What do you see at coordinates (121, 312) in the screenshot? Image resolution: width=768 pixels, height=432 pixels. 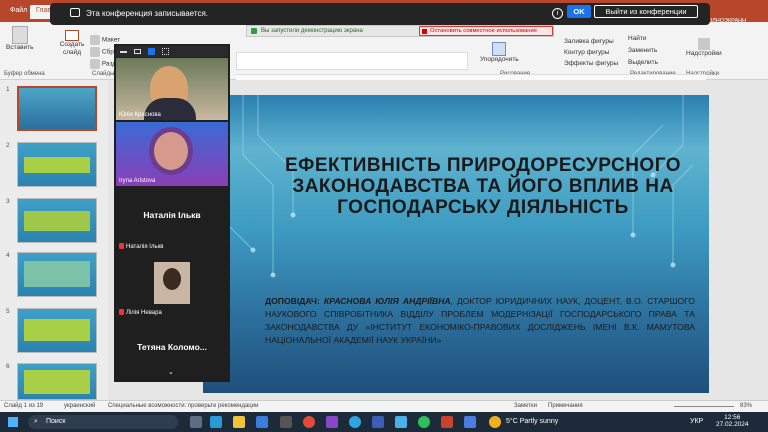 I see `muted-mic-icon` at bounding box center [121, 312].